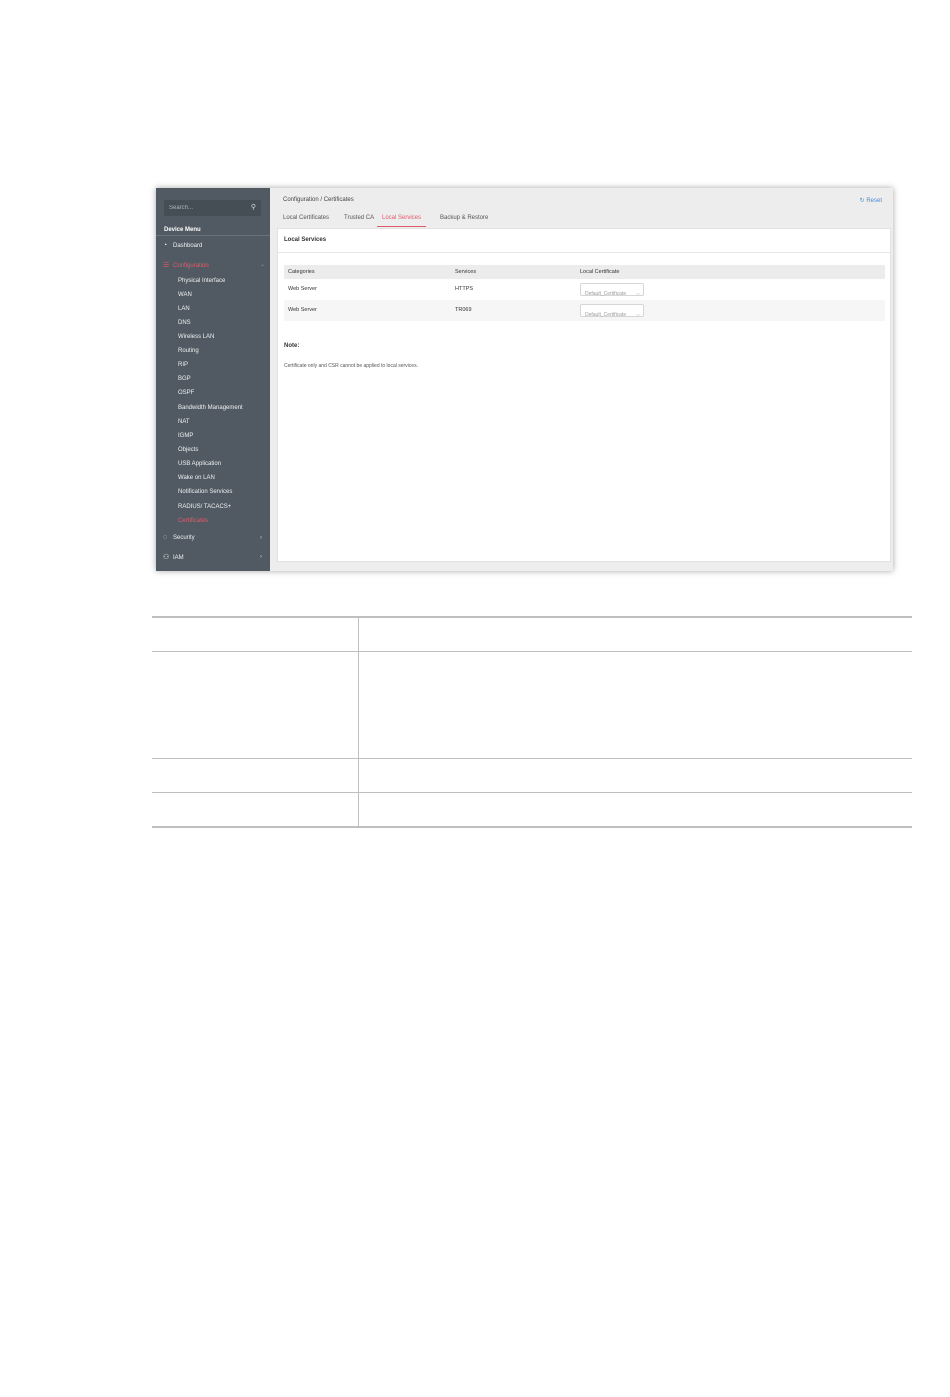 This screenshot has height=1397, width=950. Describe the element at coordinates (301, 272) in the screenshot. I see `column-header-categories: Categories` at that location.